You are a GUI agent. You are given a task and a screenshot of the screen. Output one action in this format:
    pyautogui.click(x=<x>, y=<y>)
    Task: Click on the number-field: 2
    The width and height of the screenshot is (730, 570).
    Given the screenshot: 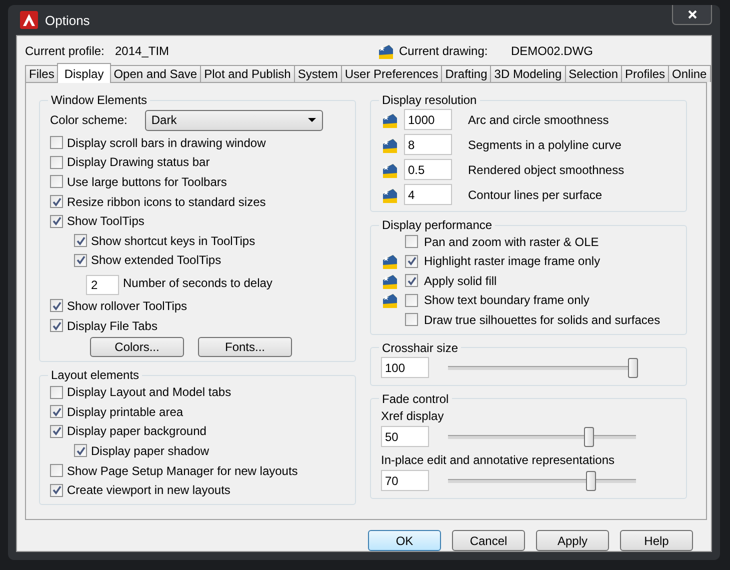 What is the action you would take?
    pyautogui.click(x=102, y=285)
    